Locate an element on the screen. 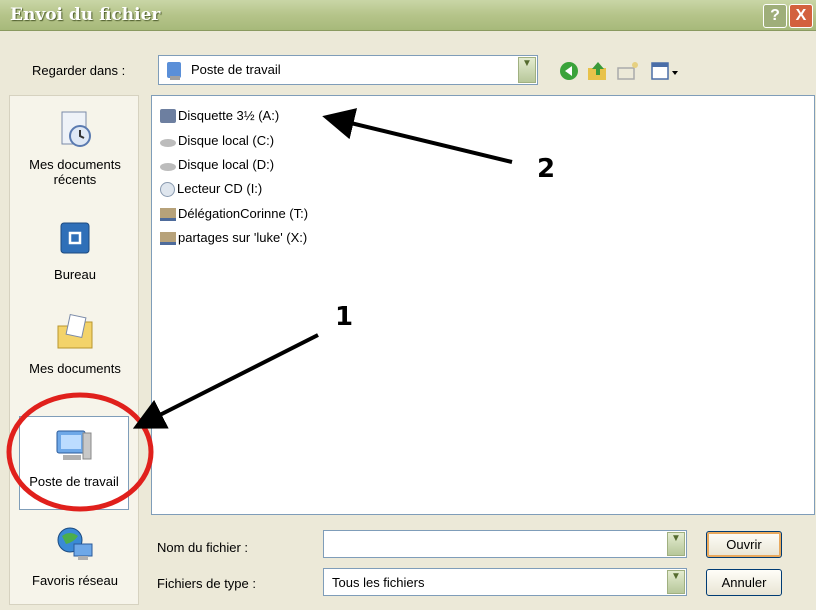 This screenshot has height=610, width=816. annotation-number-2: 2 is located at coordinates (546, 169).